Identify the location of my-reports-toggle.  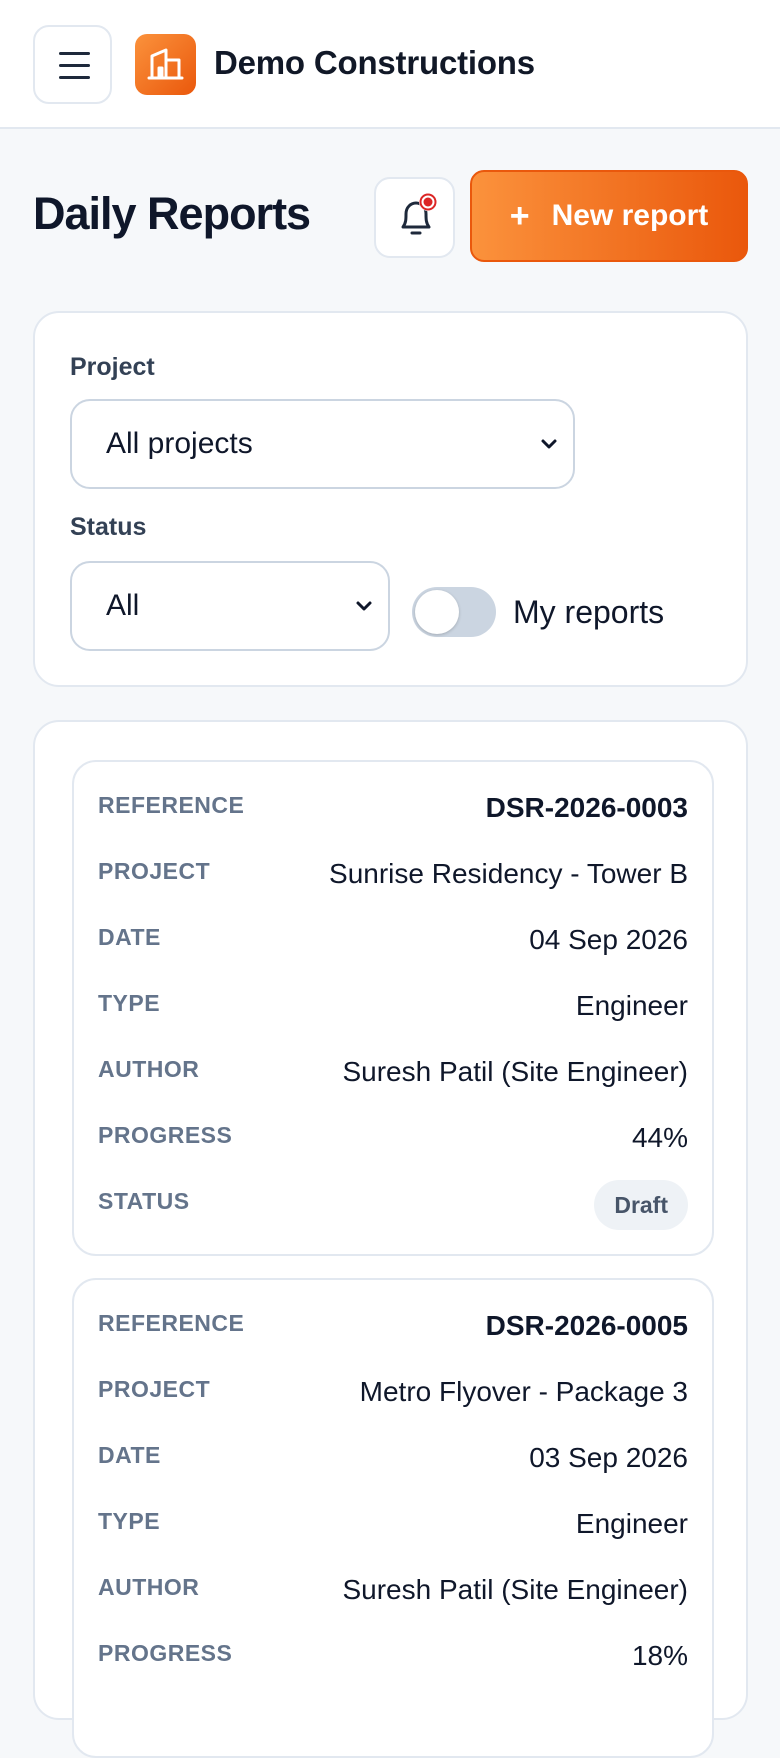
(454, 612).